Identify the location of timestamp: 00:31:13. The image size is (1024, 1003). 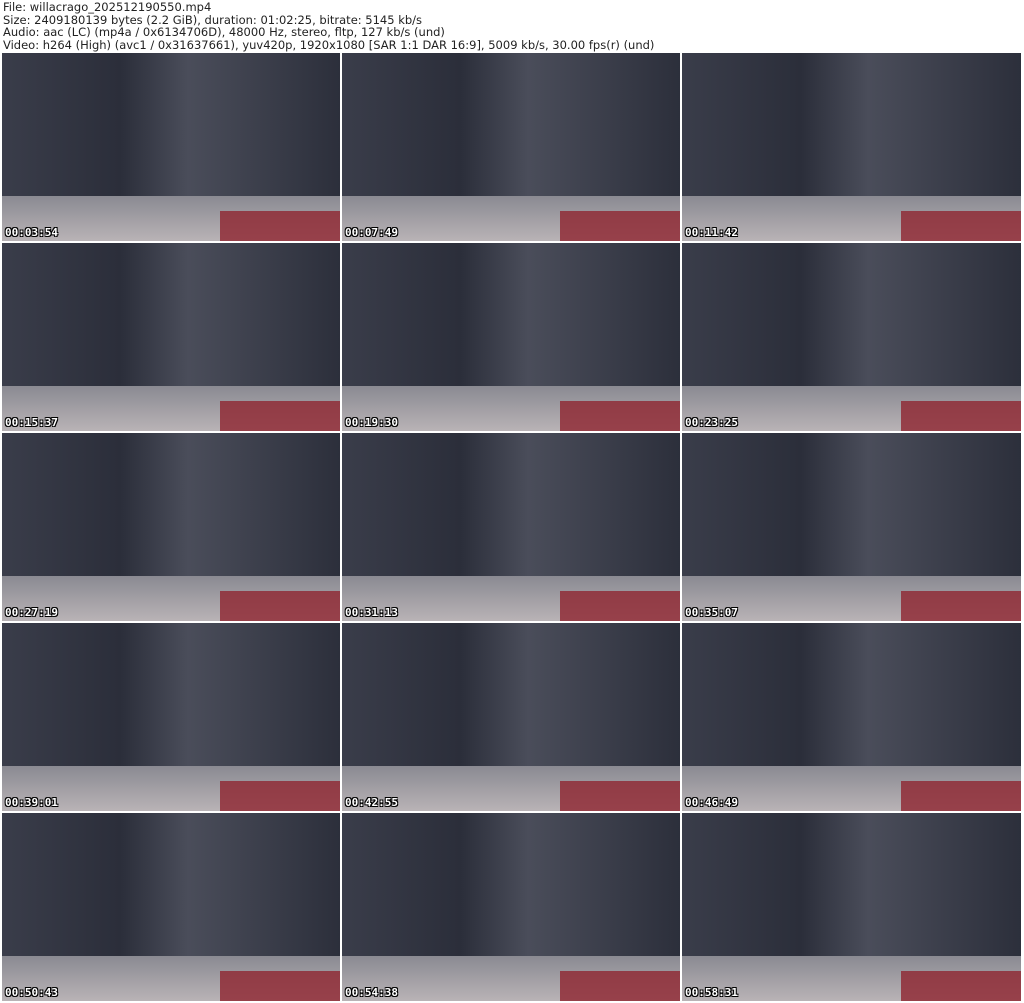
(371, 612).